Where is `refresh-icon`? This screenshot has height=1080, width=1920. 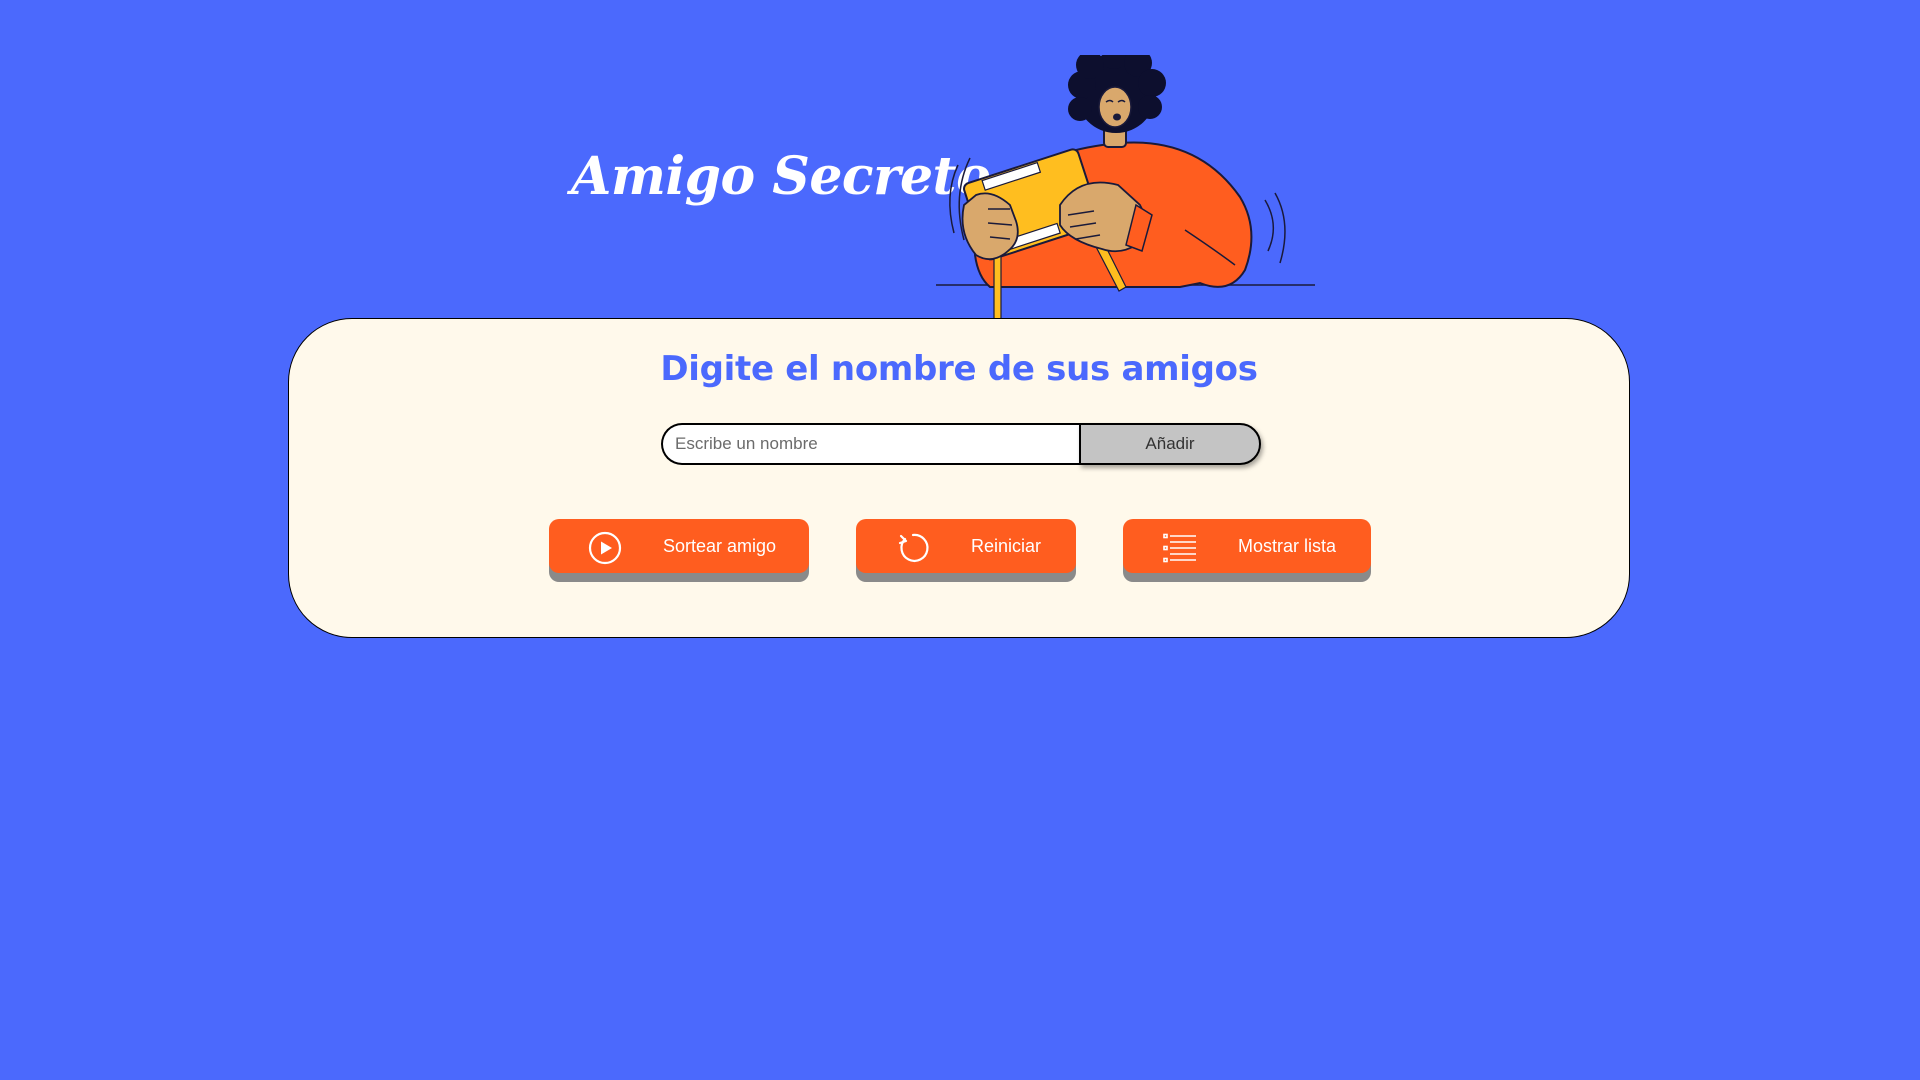
refresh-icon is located at coordinates (913, 547).